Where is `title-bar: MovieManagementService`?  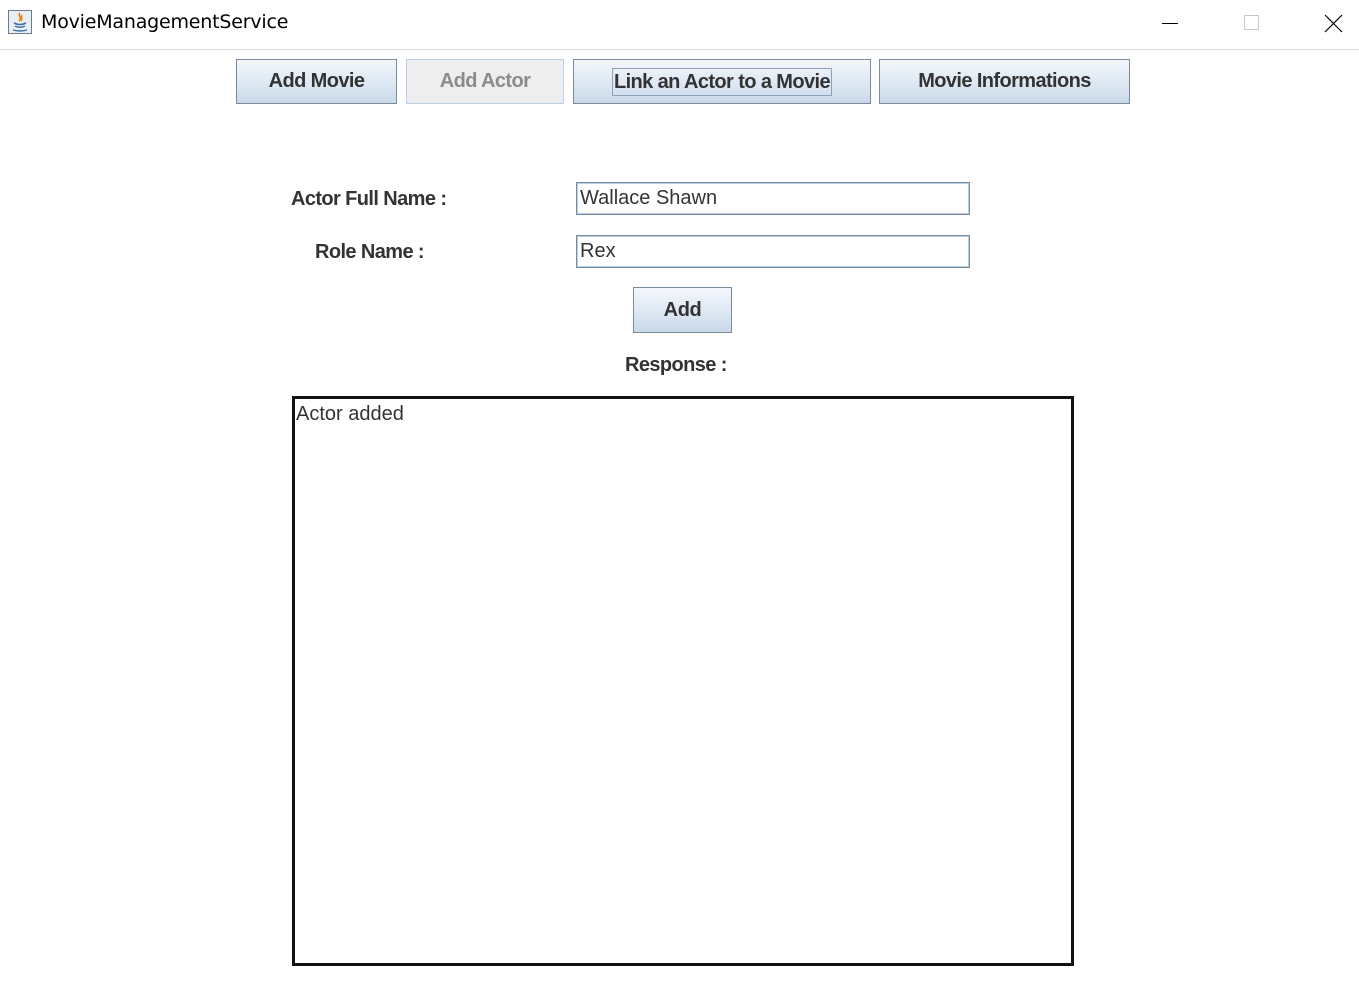 title-bar: MovieManagementService is located at coordinates (679, 25).